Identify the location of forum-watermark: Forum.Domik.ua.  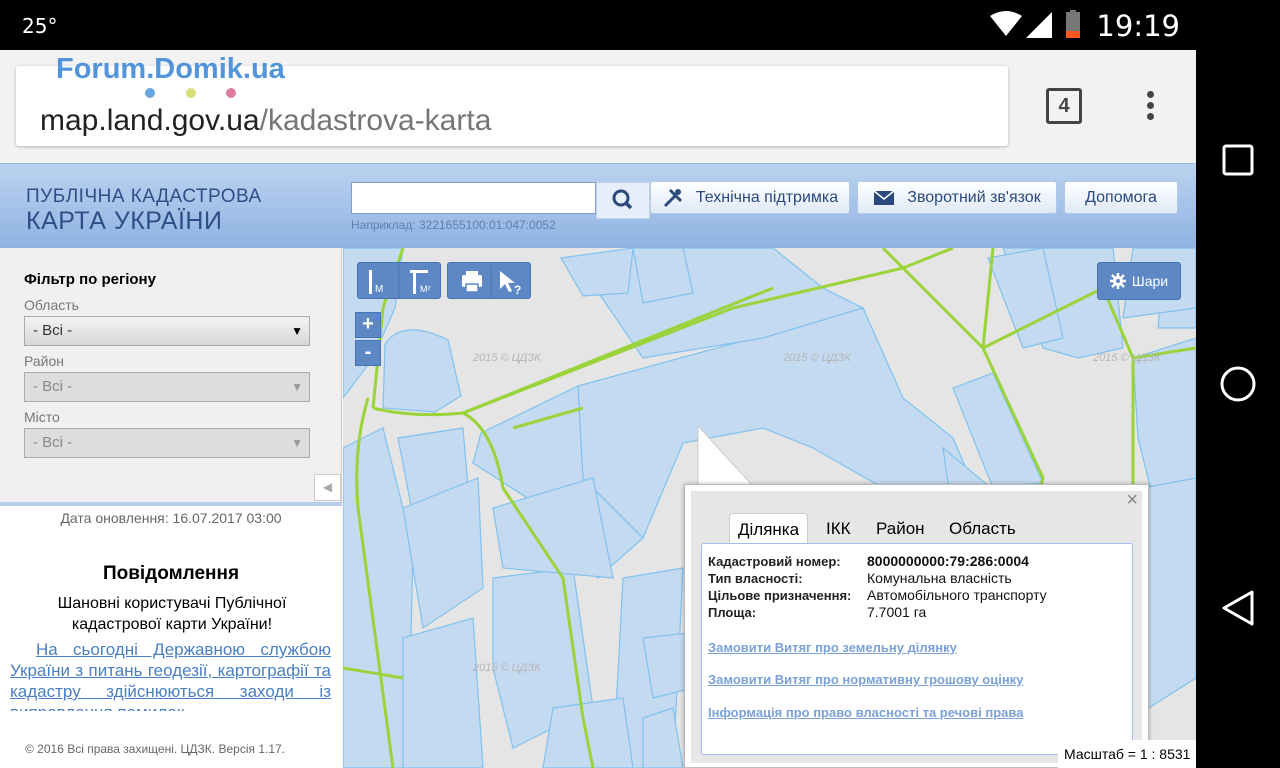
(170, 69).